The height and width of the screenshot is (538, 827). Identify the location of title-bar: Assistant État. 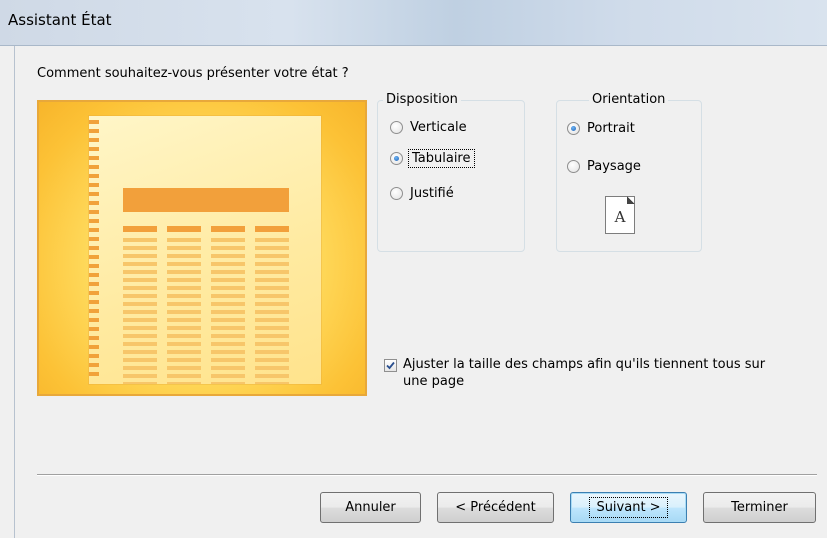
(413, 23).